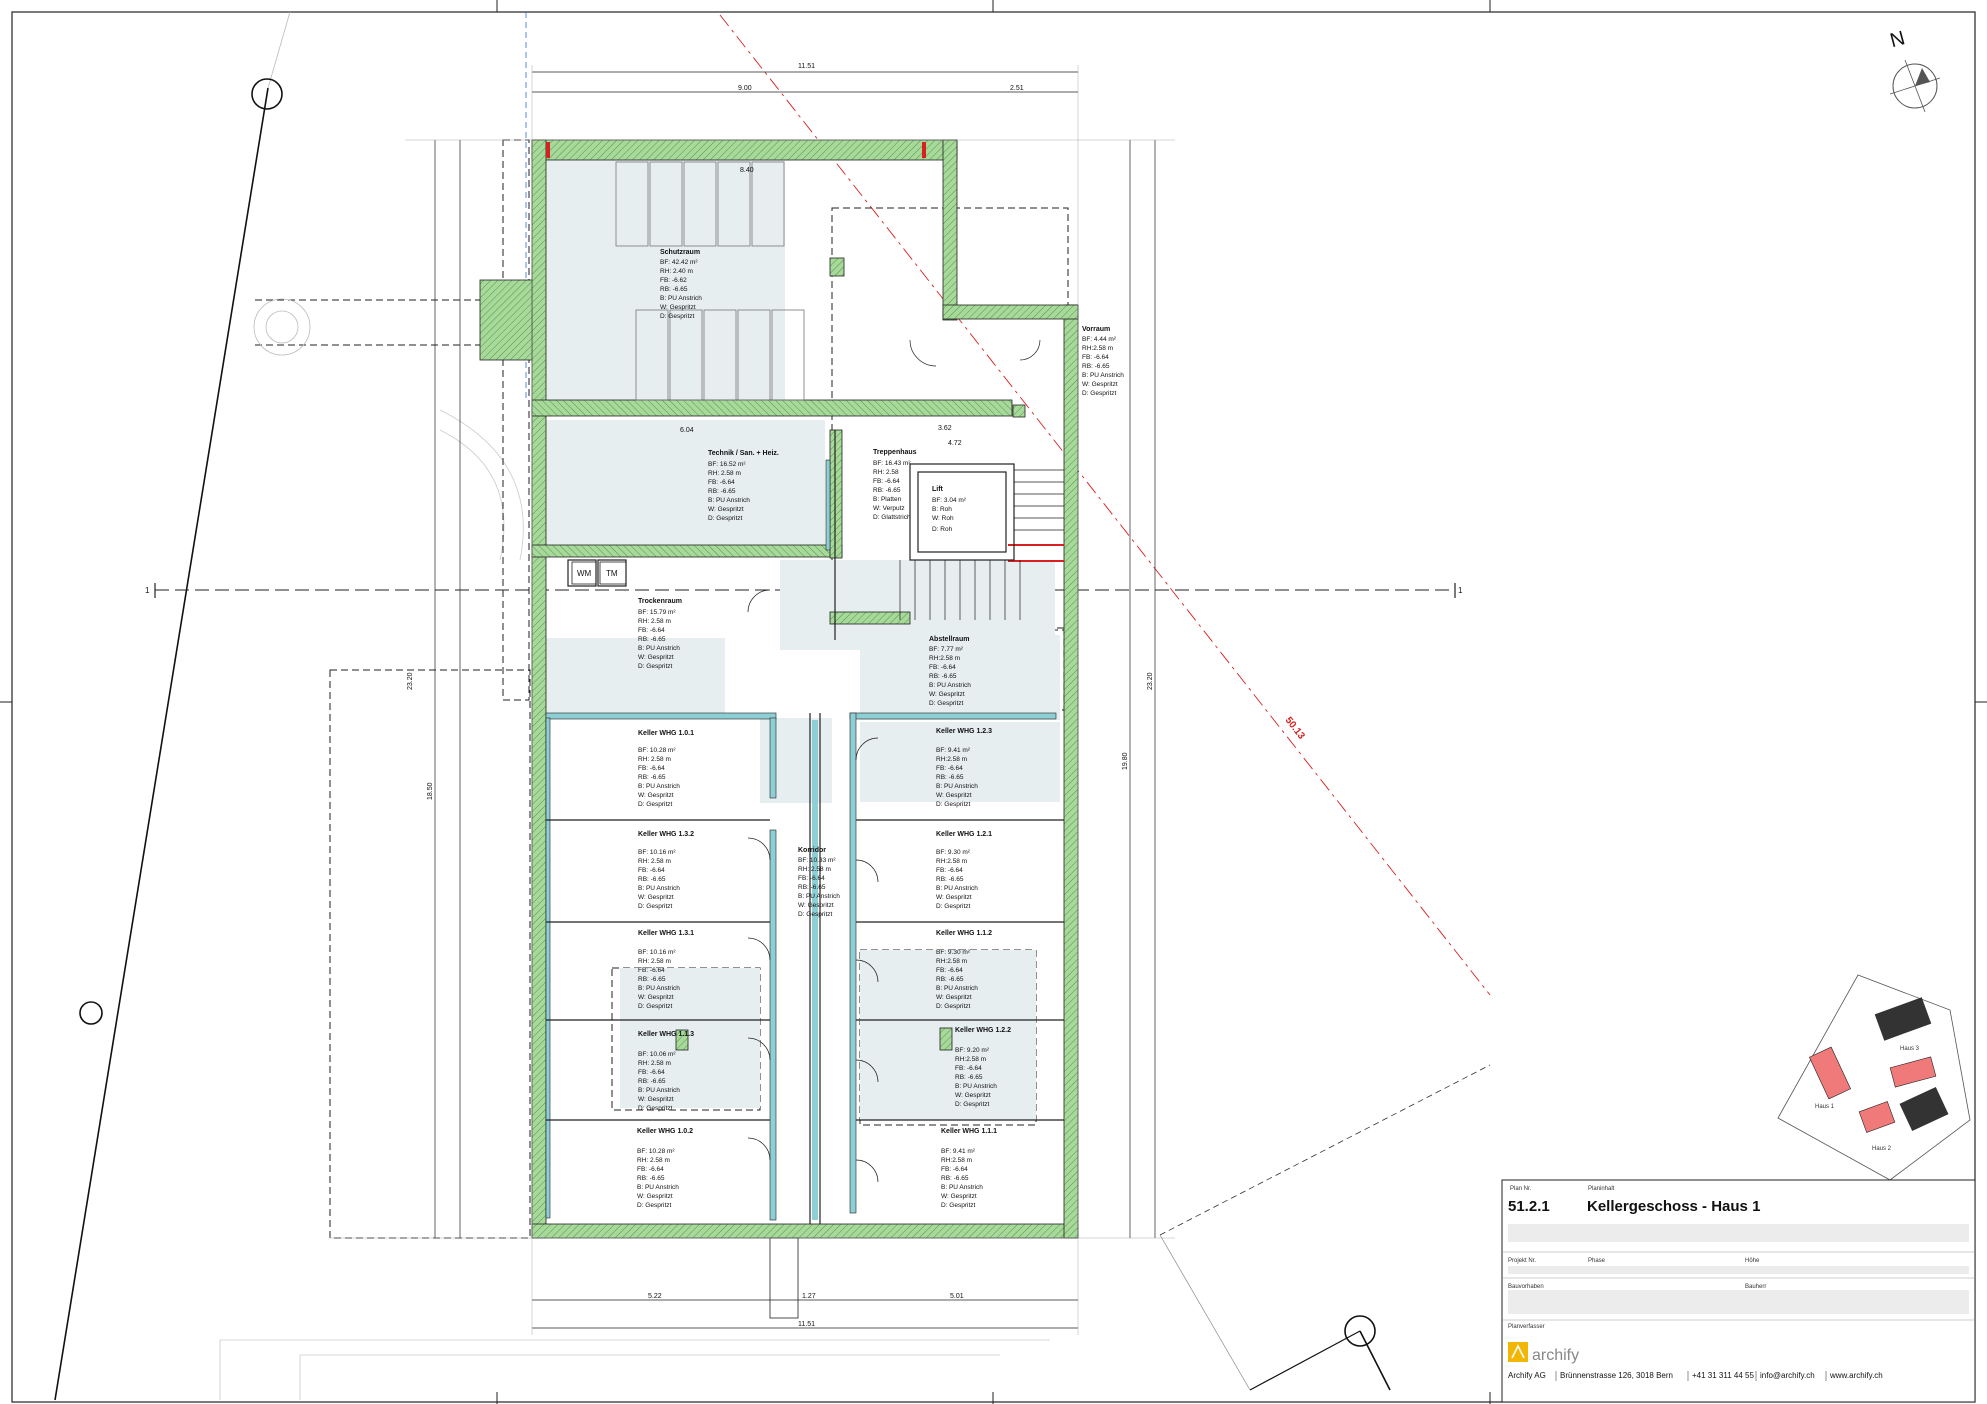 This screenshot has height=1404, width=1987. What do you see at coordinates (1527, 1375) in the screenshot?
I see `company-name: Archify AG` at bounding box center [1527, 1375].